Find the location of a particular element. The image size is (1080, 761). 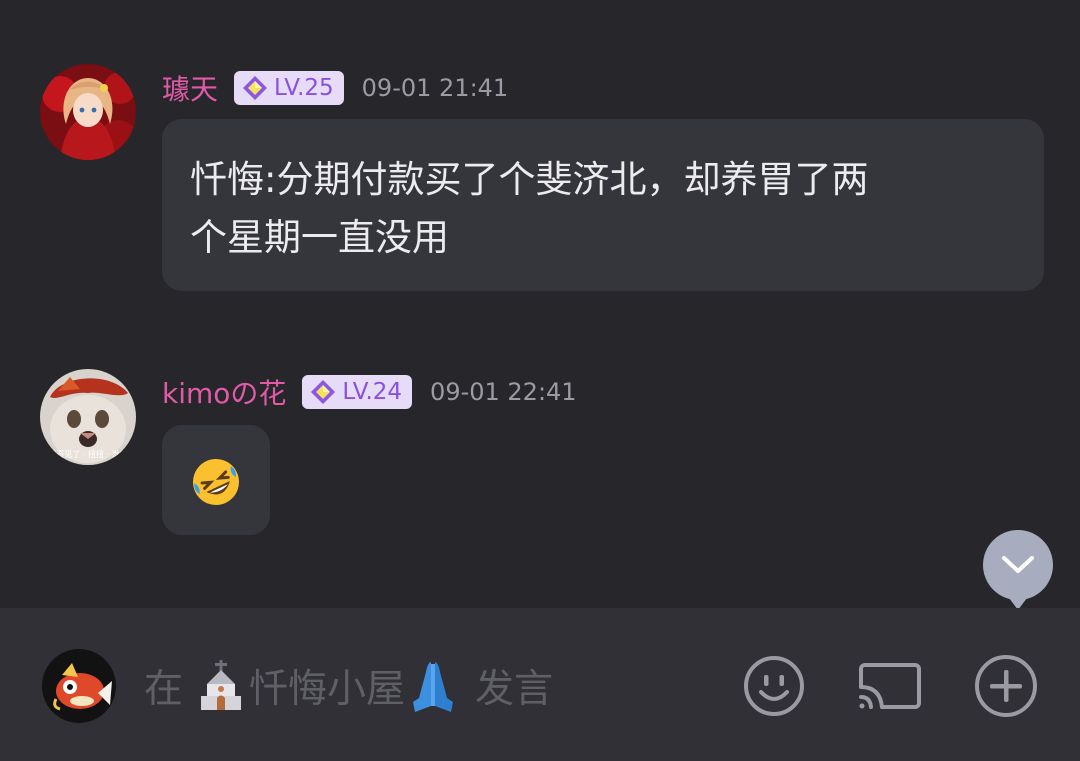

pray-hands-icon is located at coordinates (433, 687).